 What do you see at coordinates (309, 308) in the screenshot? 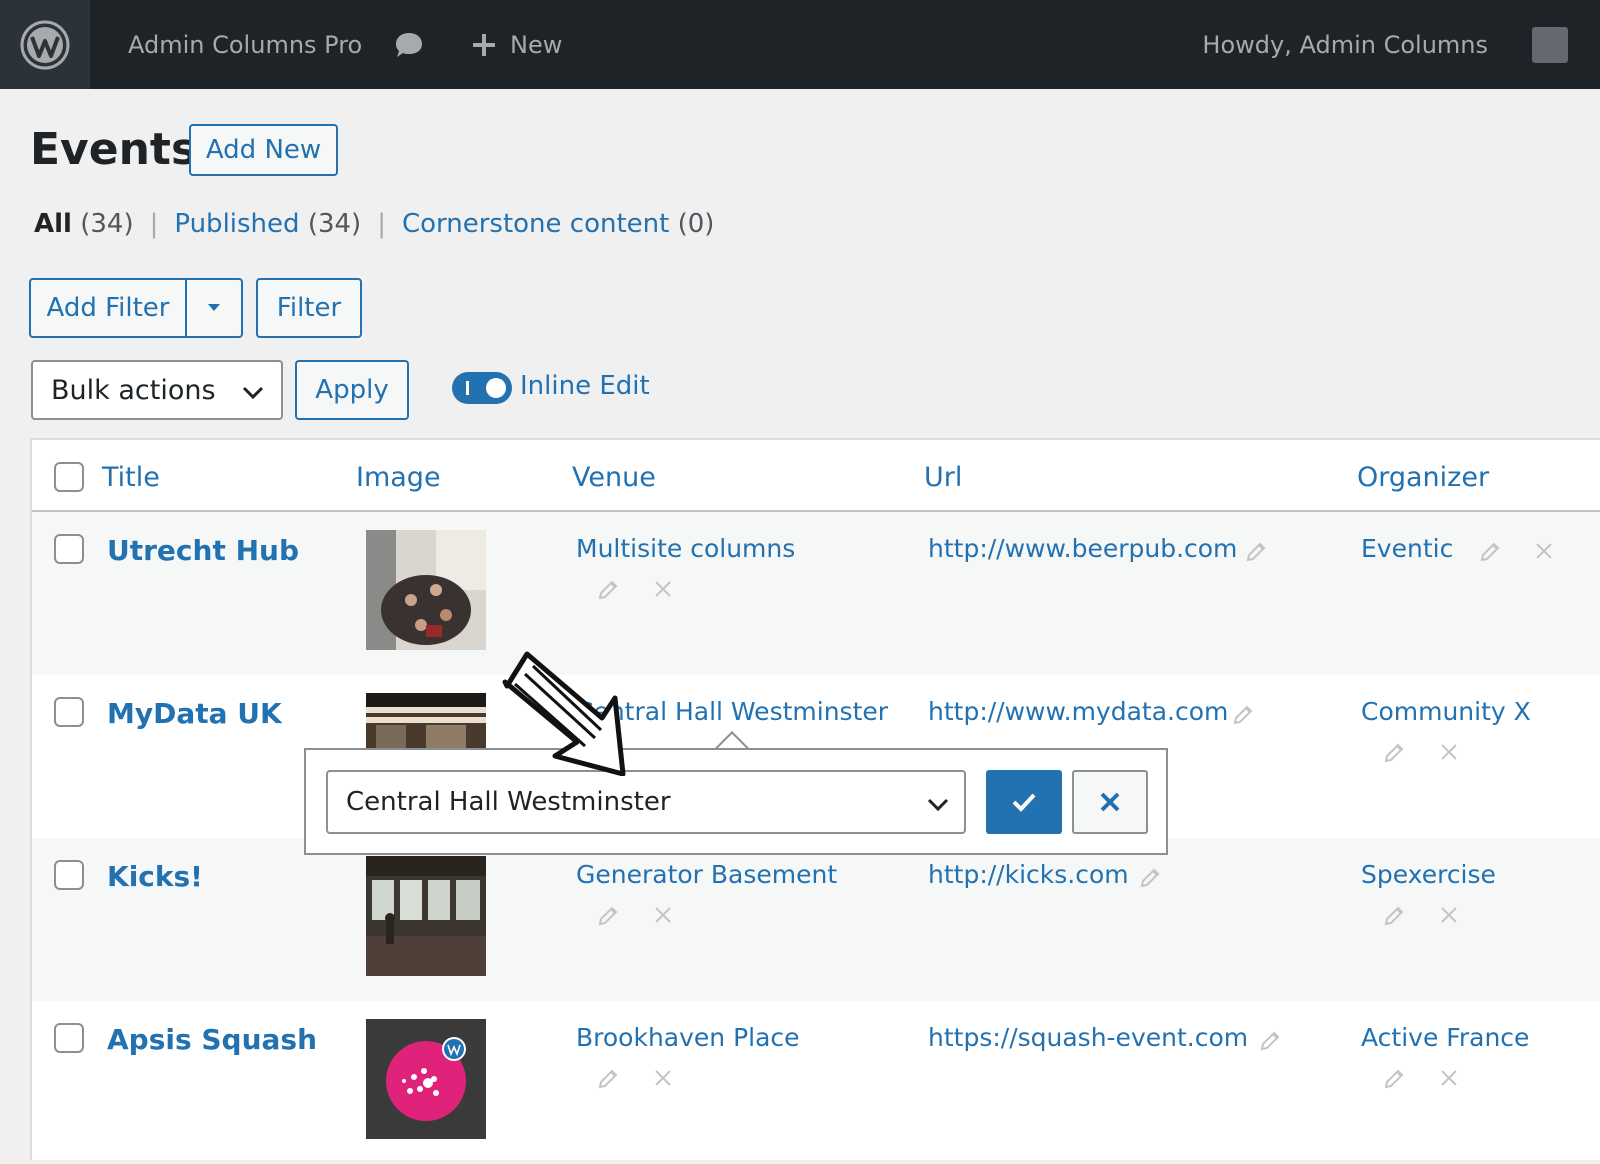
I see `filter-button: Filter` at bounding box center [309, 308].